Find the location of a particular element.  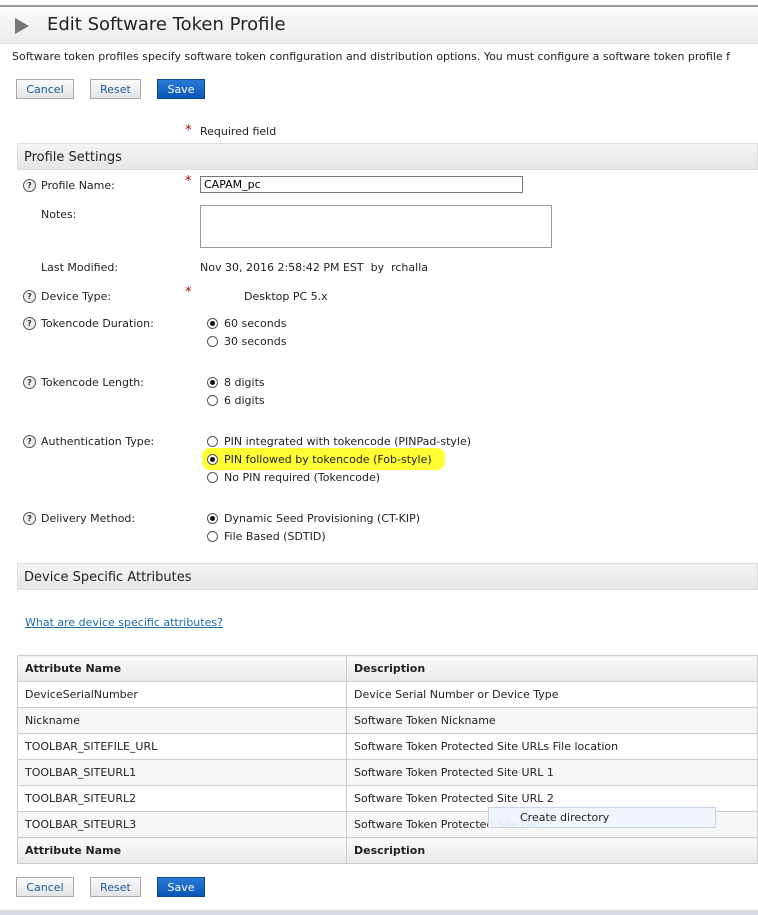

attribute-name: DeviceSerialNumber is located at coordinates (182, 694).